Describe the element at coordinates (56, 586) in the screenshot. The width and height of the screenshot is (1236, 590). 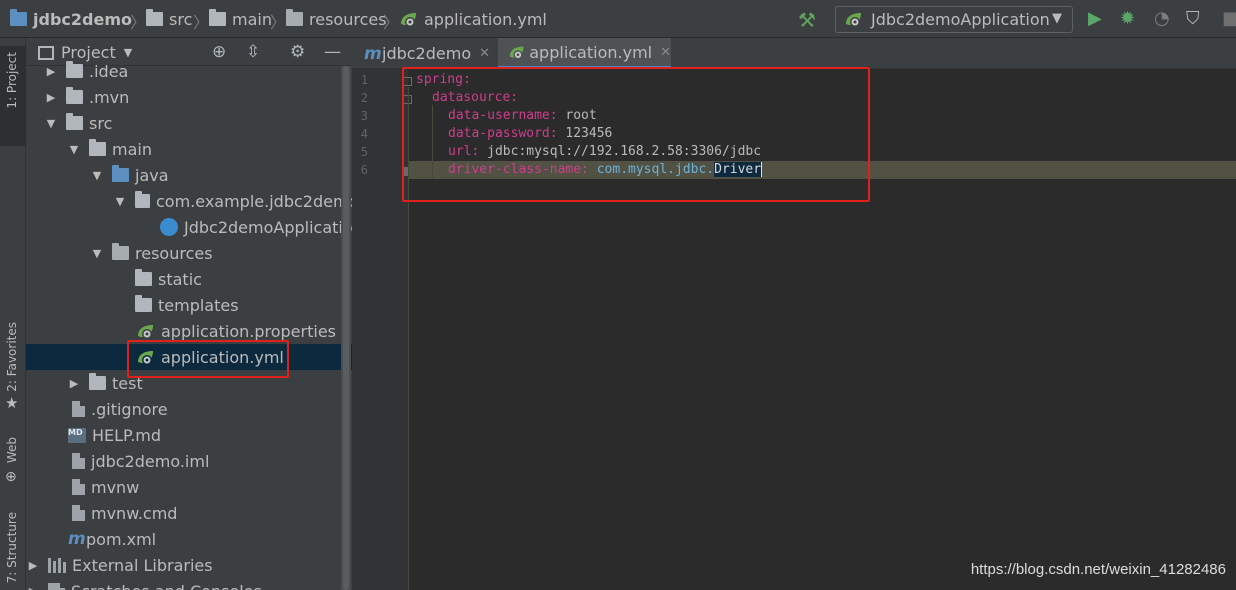
I see `scratches-icon` at that location.